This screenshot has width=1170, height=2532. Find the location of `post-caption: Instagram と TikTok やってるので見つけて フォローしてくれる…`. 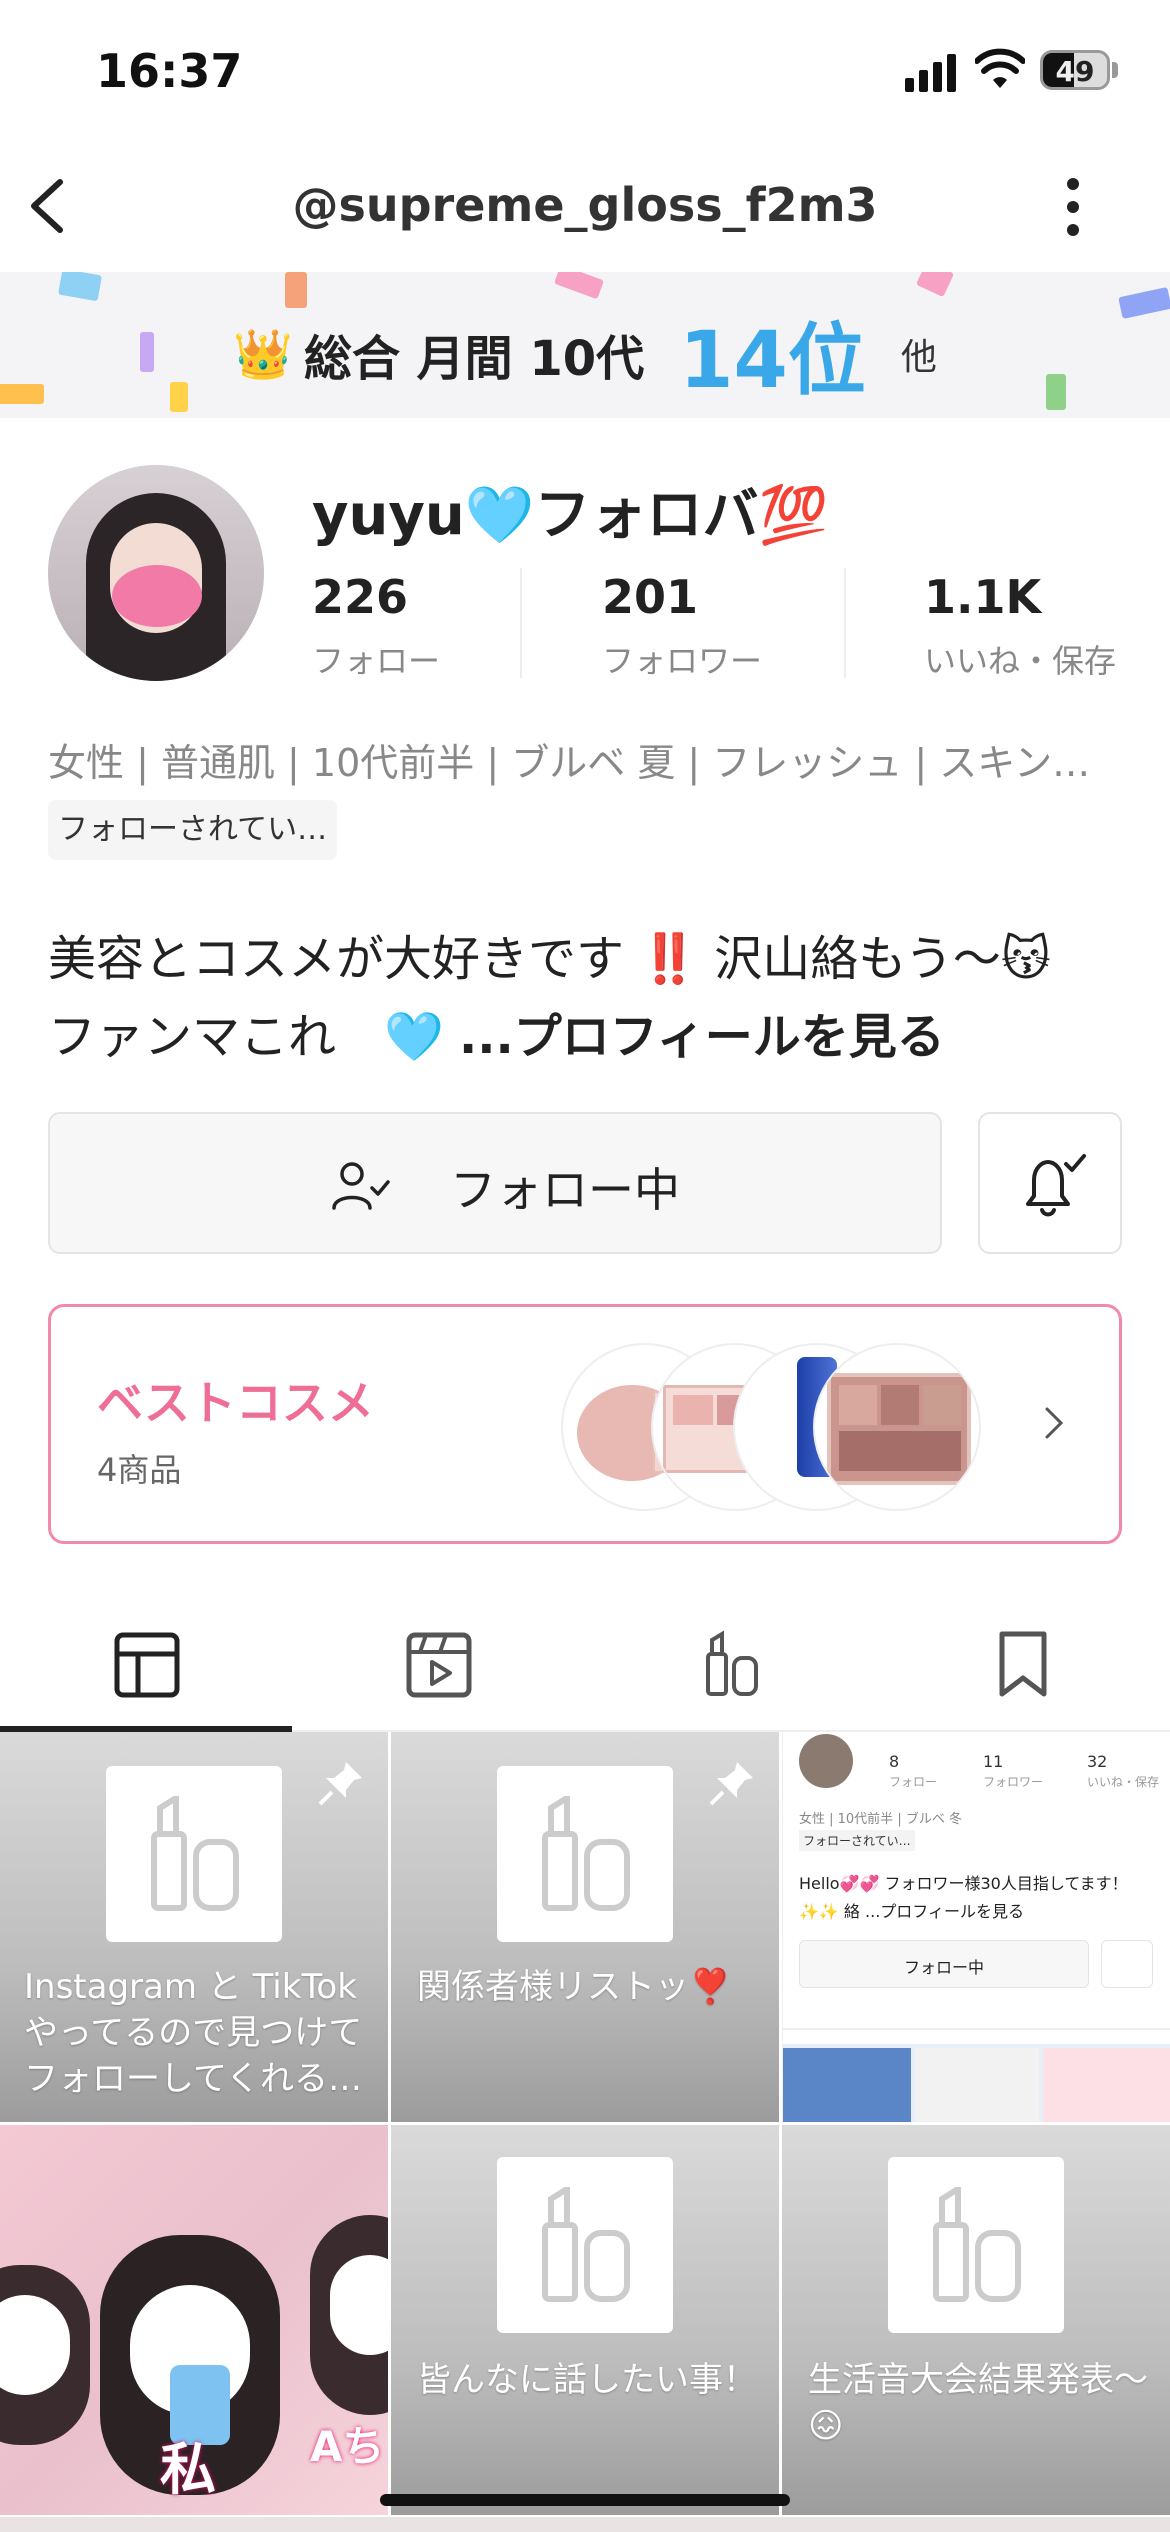

post-caption: Instagram と TikTok やってるので見つけて フォローしてくれる… is located at coordinates (193, 2033).